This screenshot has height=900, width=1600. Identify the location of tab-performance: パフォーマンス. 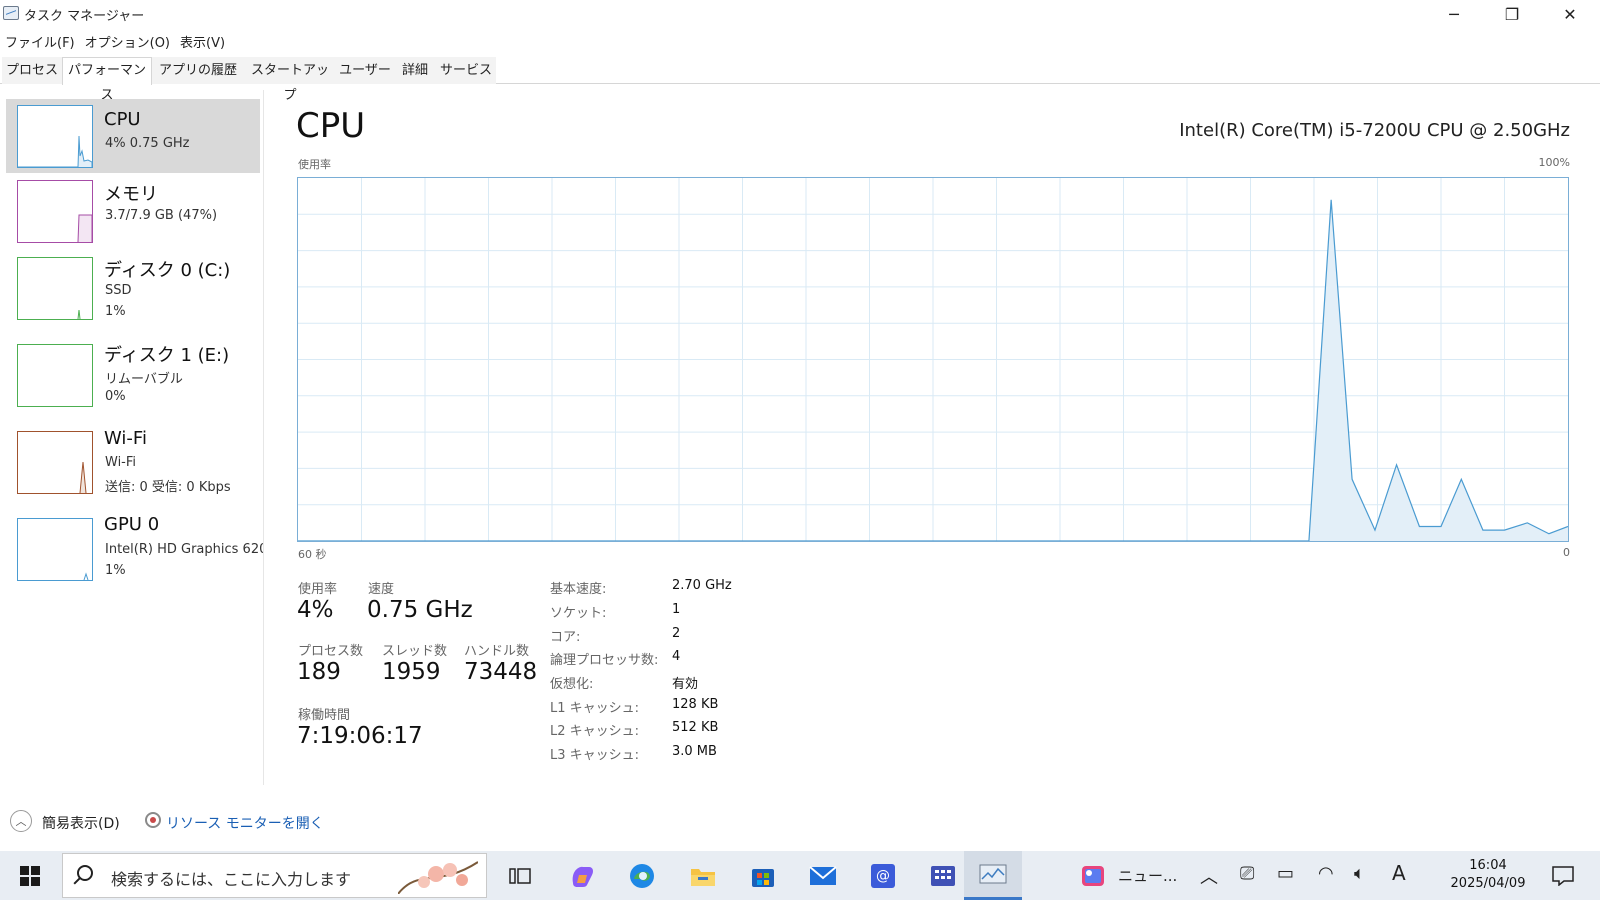
(107, 80).